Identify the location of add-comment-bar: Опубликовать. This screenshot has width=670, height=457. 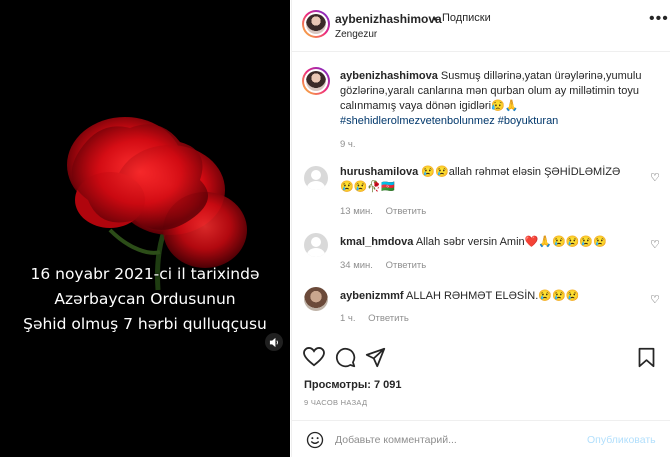
(481, 438).